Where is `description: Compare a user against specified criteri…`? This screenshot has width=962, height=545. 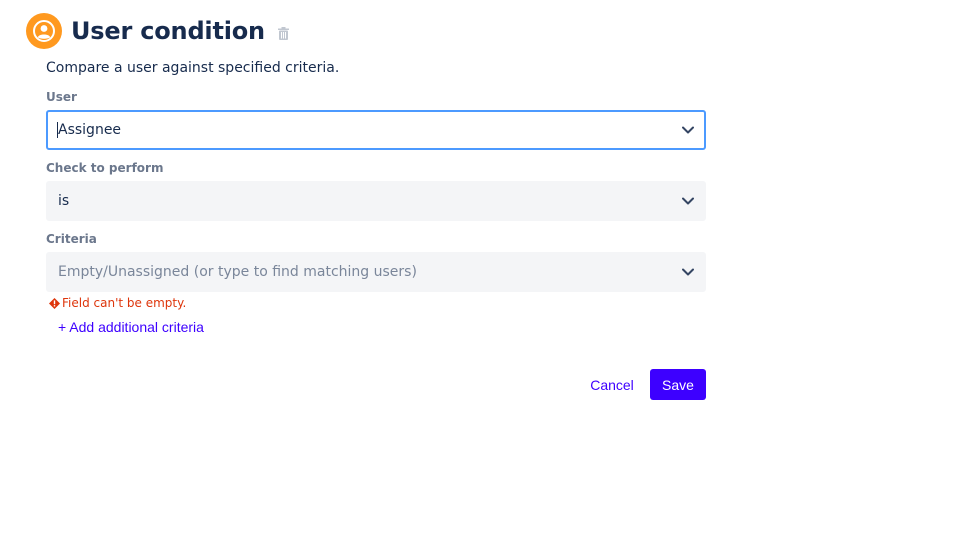 description: Compare a user against specified criteri… is located at coordinates (193, 68).